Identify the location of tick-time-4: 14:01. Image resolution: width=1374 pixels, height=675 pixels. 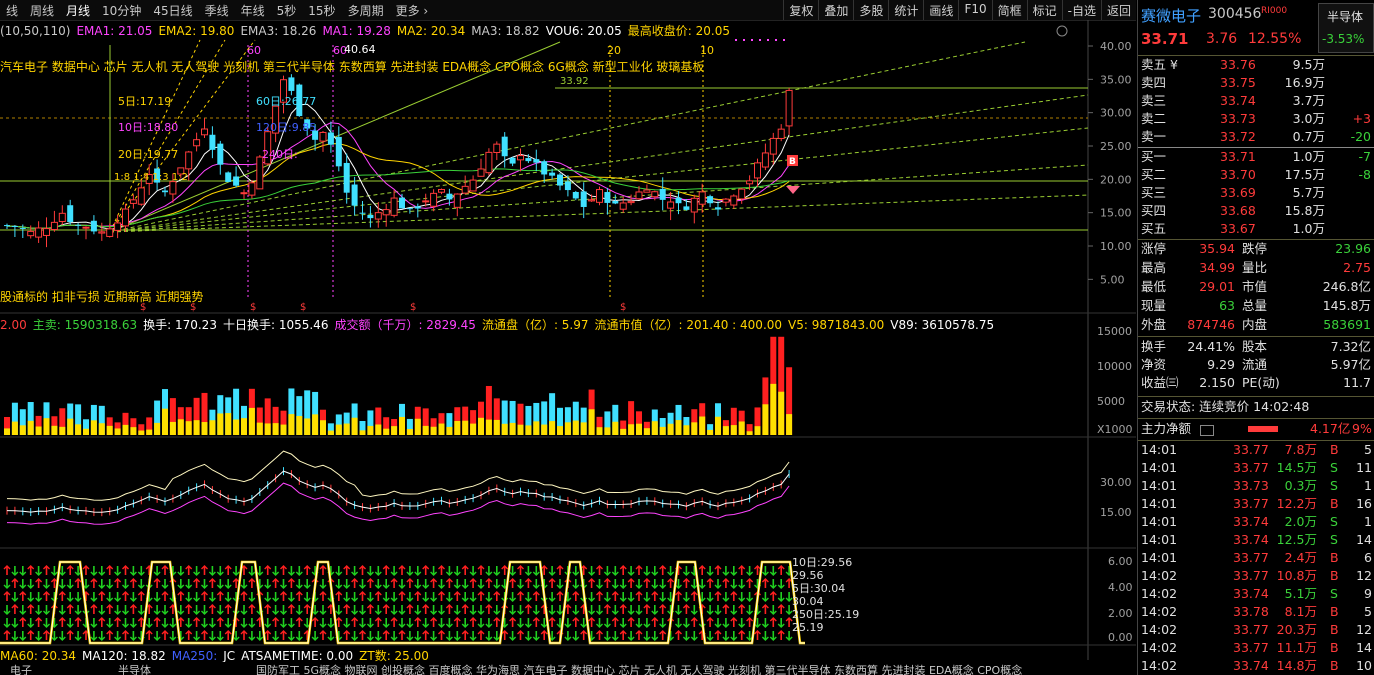
(1159, 521).